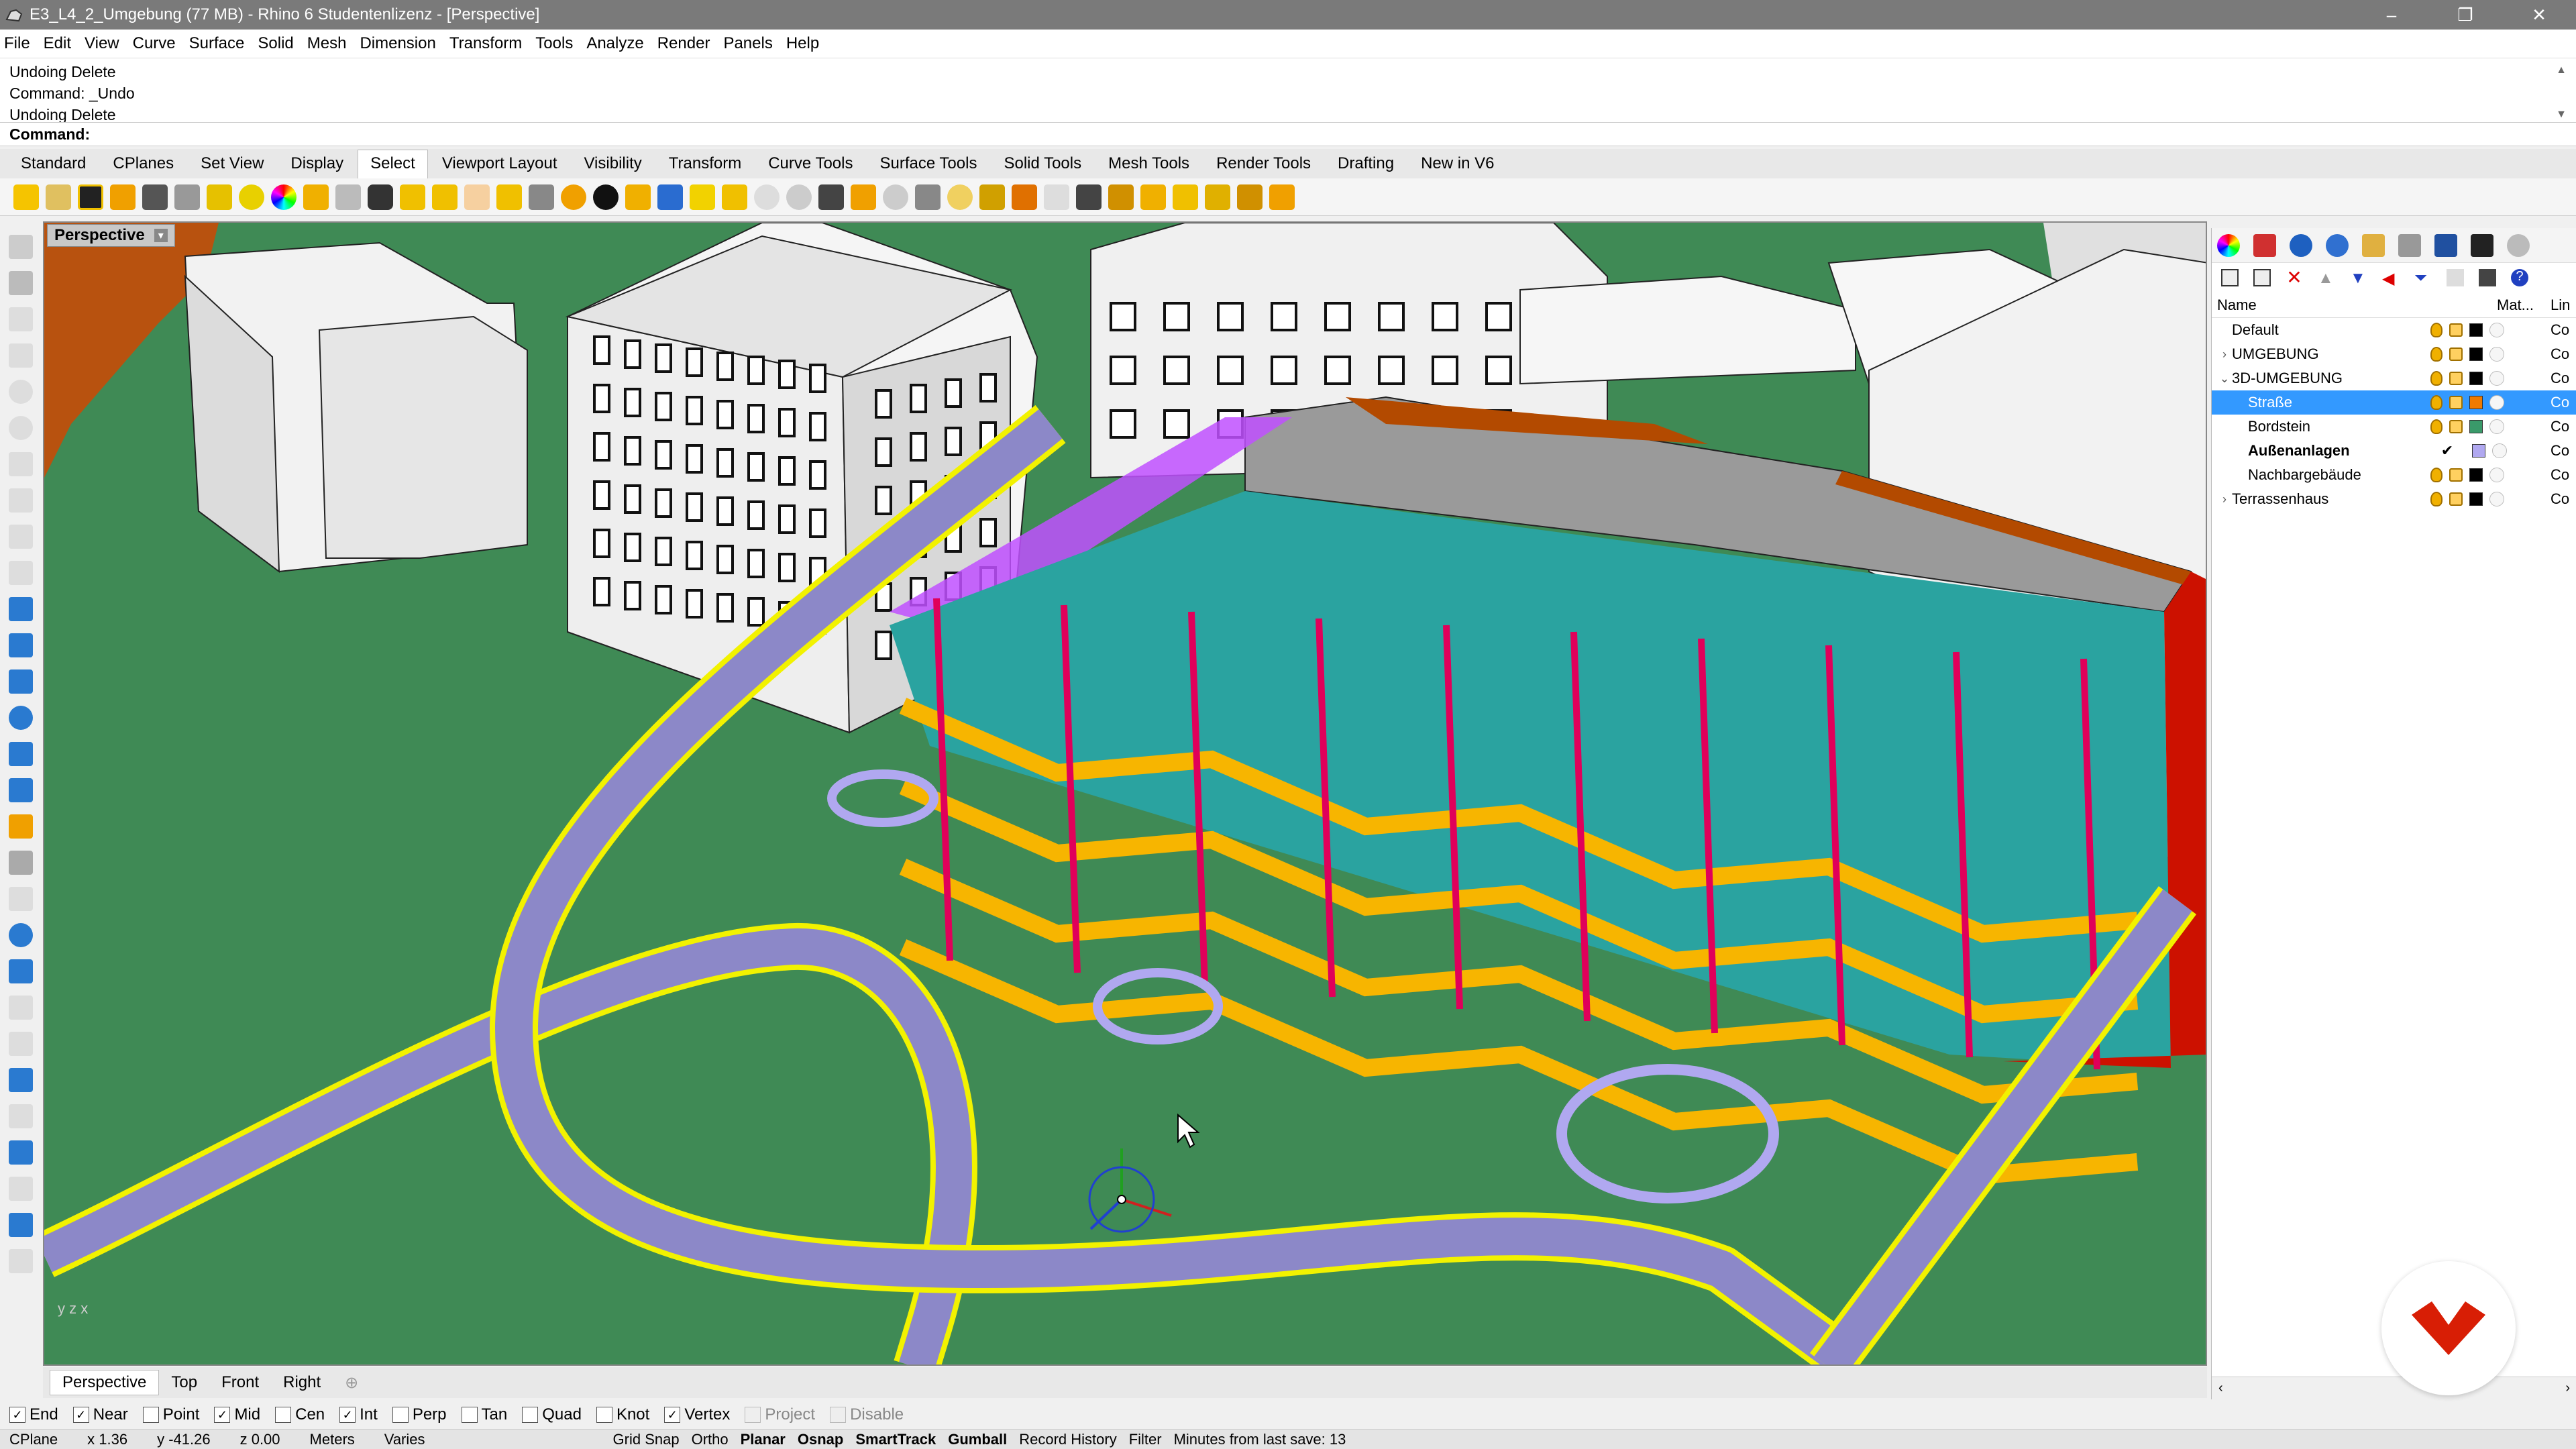 The width and height of the screenshot is (2576, 1449). I want to click on lock-icon, so click(2456, 499).